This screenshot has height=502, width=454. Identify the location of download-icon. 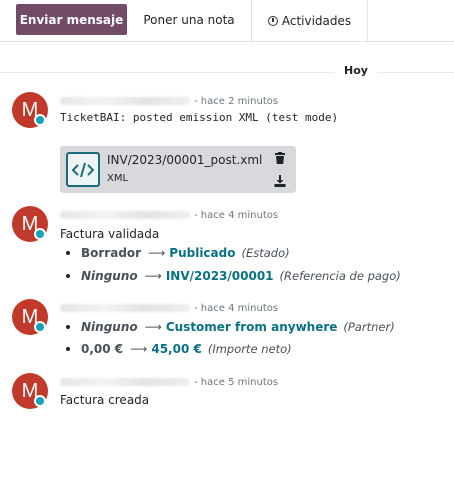
(280, 181).